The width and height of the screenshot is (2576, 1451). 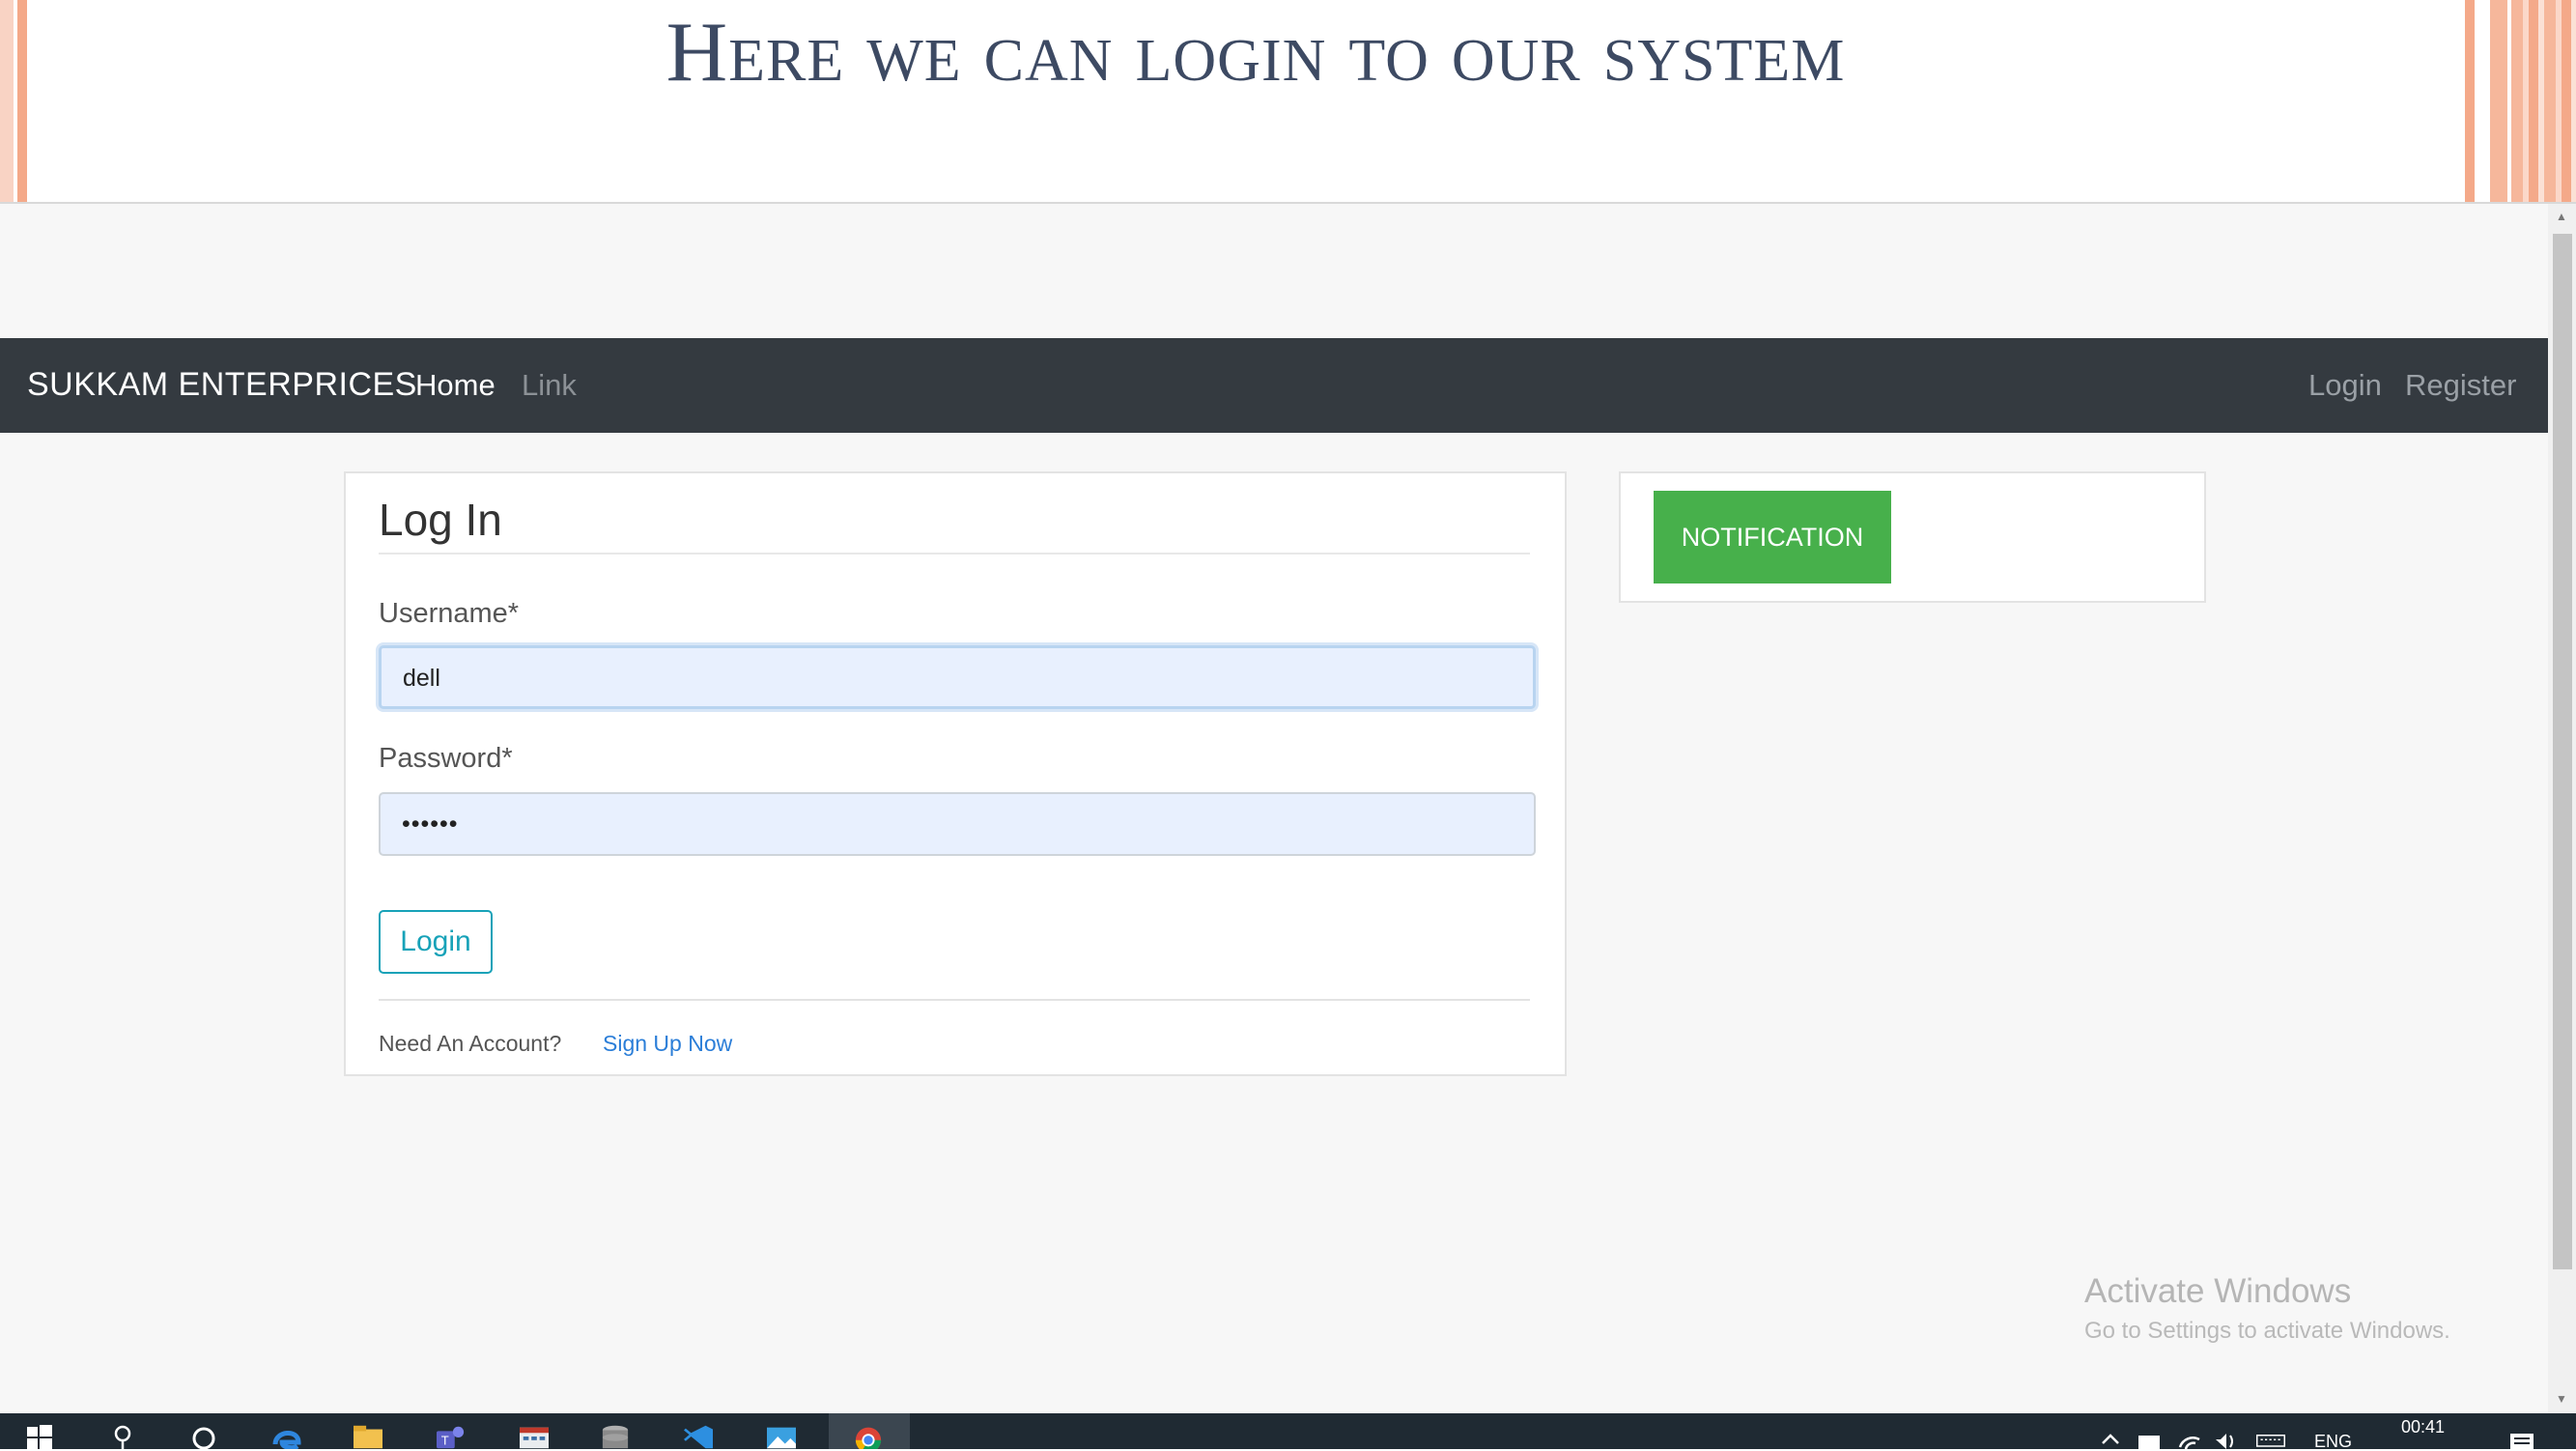 What do you see at coordinates (1255, 53) in the screenshot?
I see `slide-title: Here we can login to our system` at bounding box center [1255, 53].